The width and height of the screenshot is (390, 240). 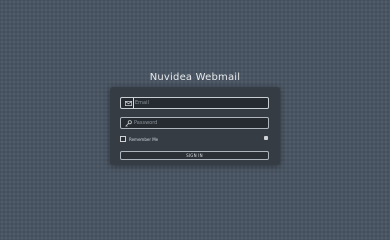 What do you see at coordinates (194, 155) in the screenshot?
I see `sign-in-button: SIGN IN` at bounding box center [194, 155].